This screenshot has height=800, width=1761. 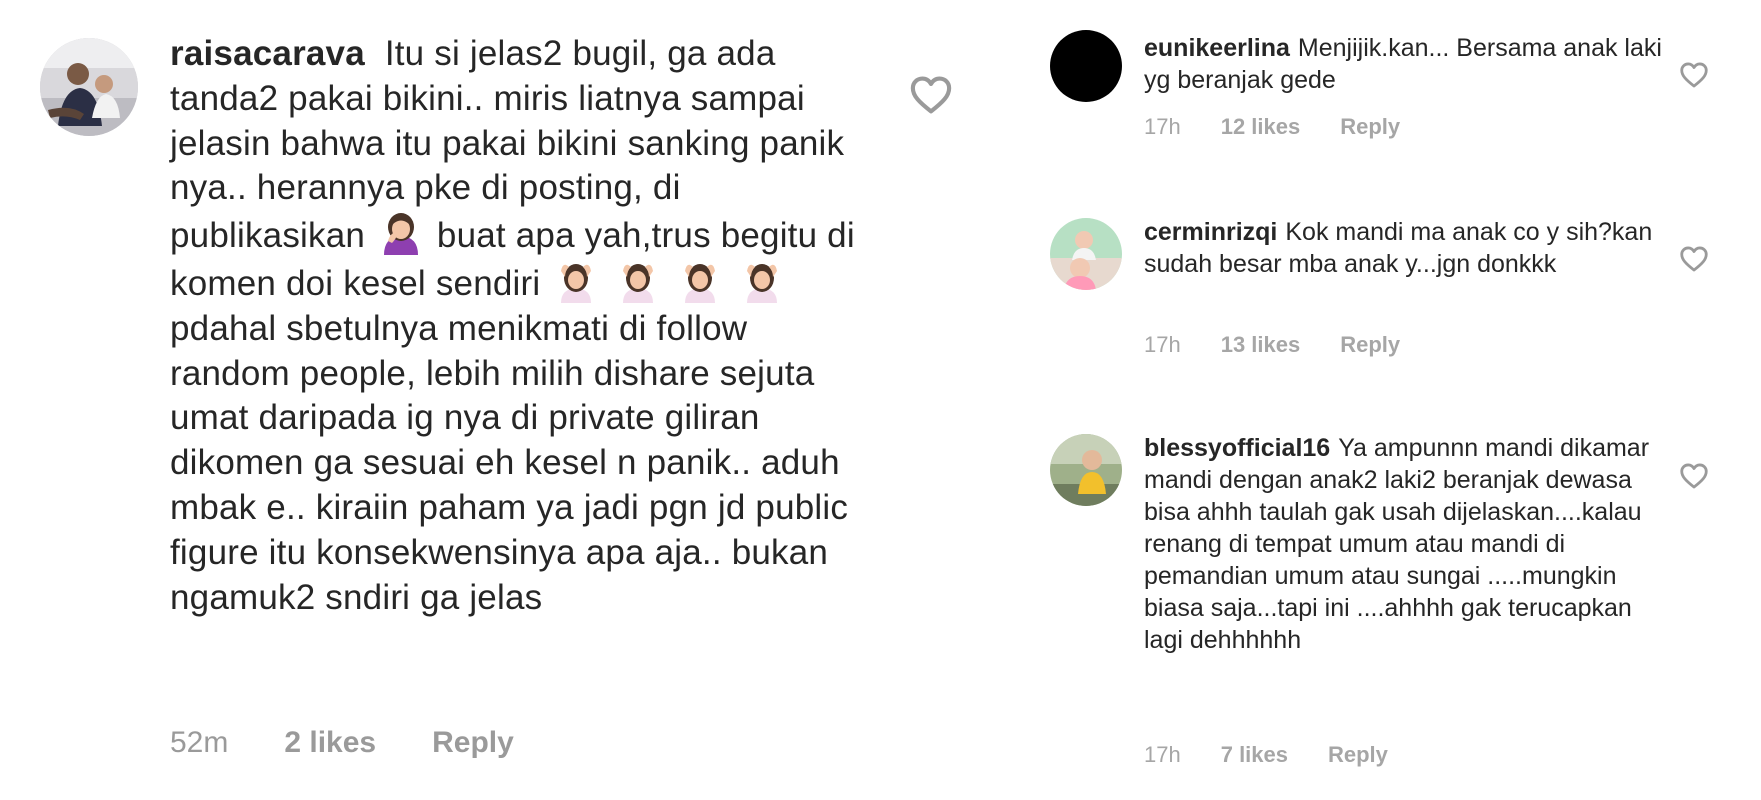 I want to click on comment-likes: 13 likes, so click(x=1261, y=345).